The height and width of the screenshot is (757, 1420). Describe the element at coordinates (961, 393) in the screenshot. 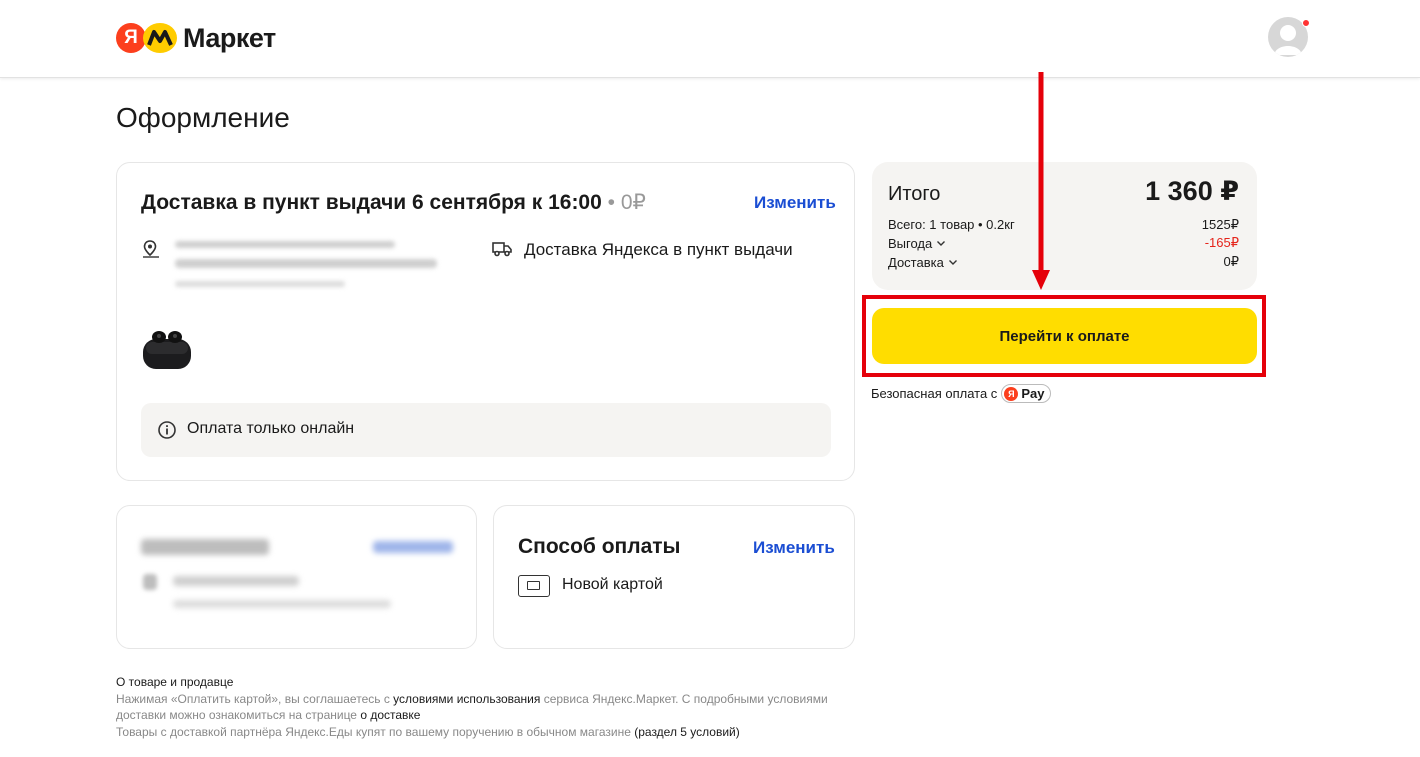

I see `safe-pay-note: Безопасная оплата с Я Pay` at that location.